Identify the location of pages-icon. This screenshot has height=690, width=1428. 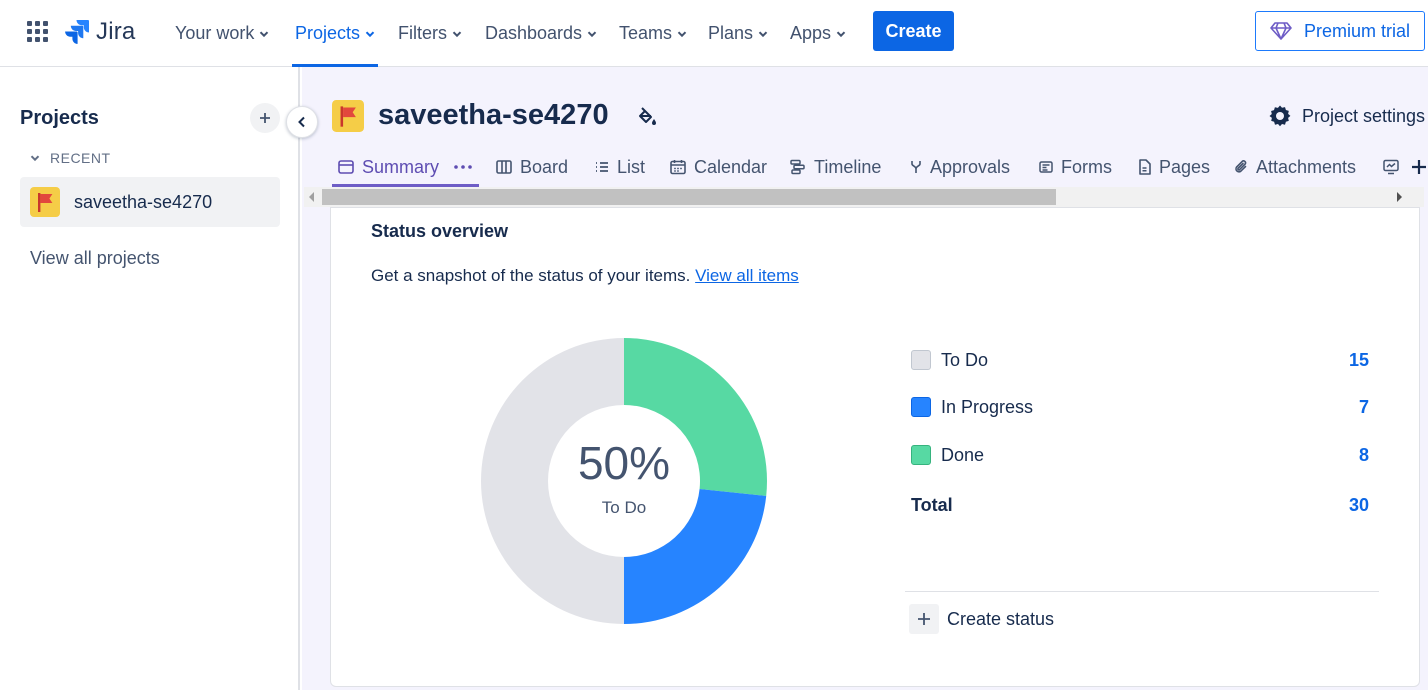
(1145, 167).